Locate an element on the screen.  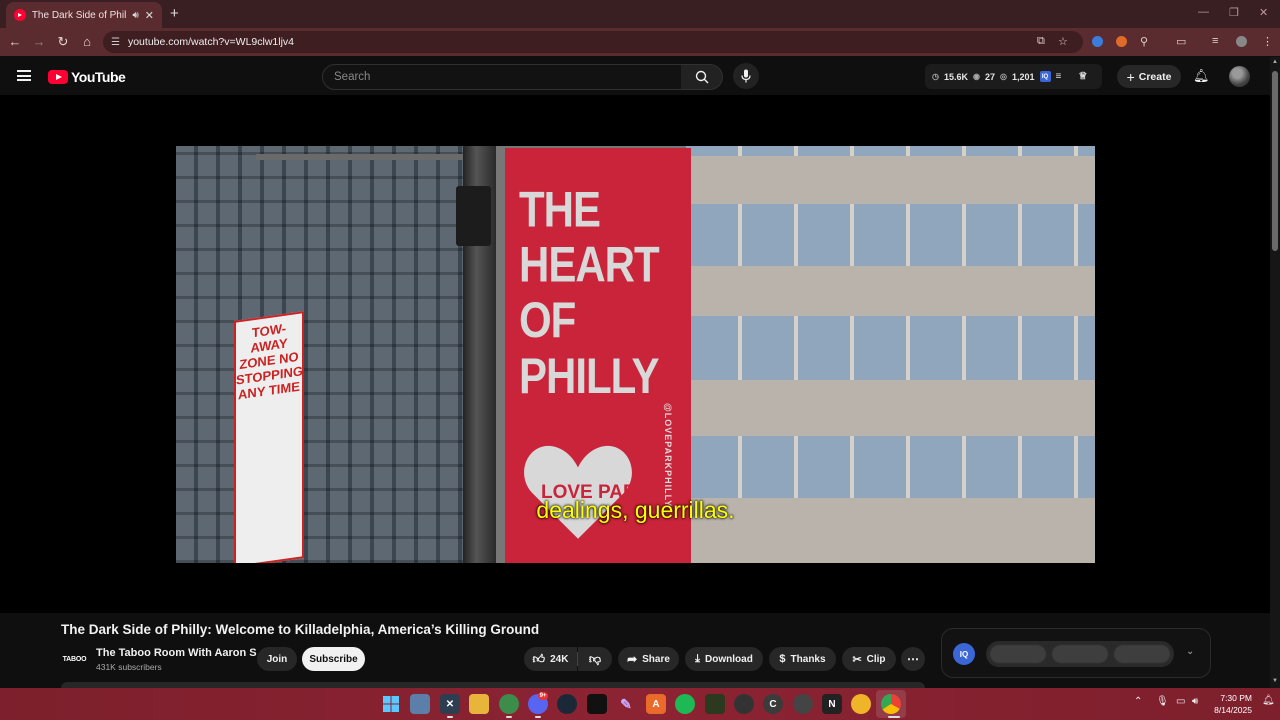
banner-handle: @LOVEPARKPHILLY is located at coordinates (668, 455).